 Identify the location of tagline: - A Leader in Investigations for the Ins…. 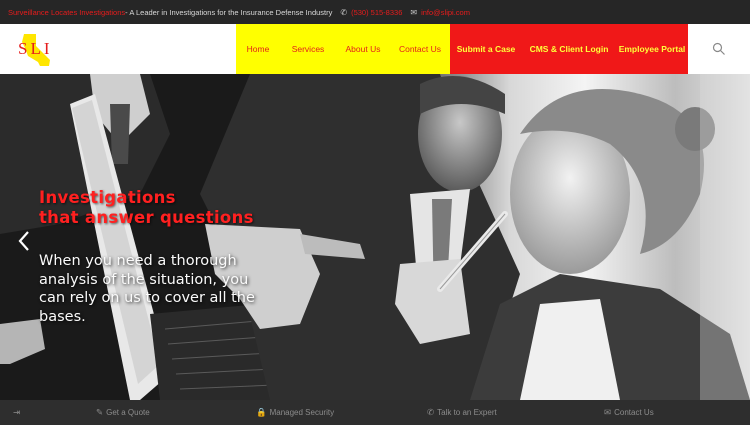
(229, 12).